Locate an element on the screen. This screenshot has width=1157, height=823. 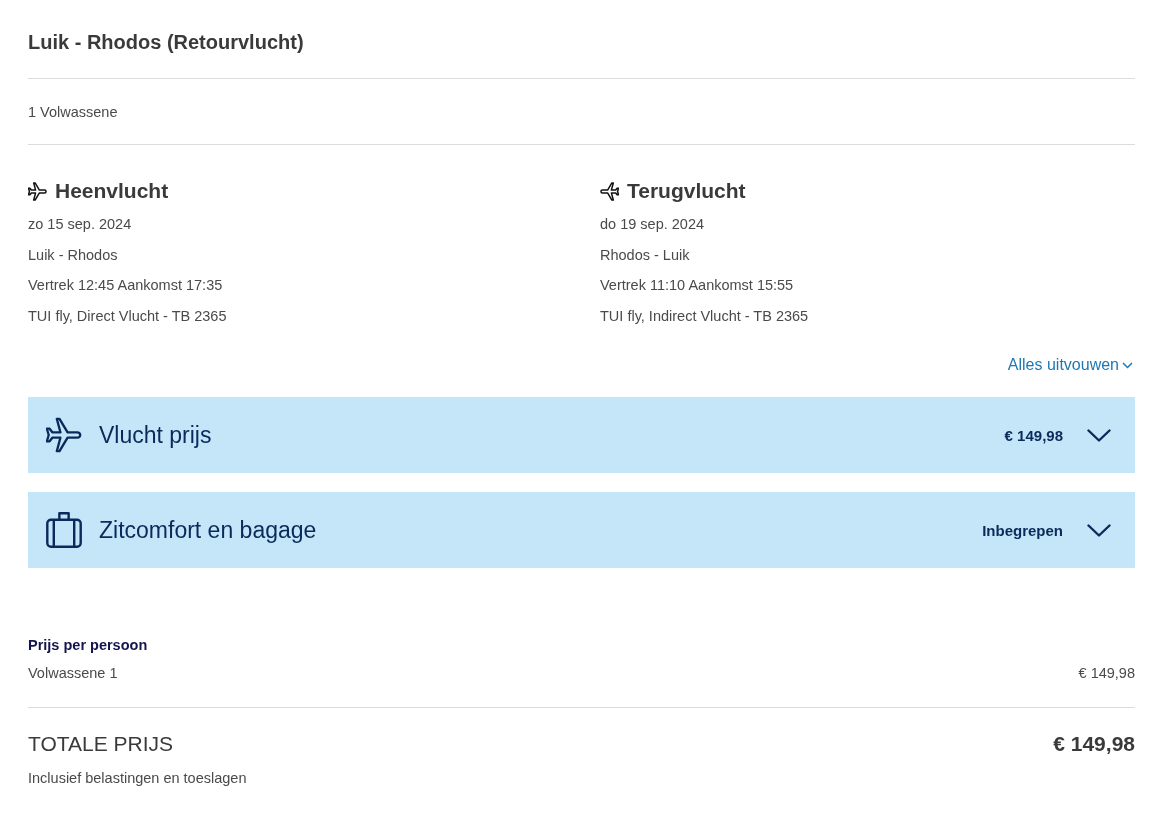
traveller-count: 1 Volwassene is located at coordinates (73, 112).